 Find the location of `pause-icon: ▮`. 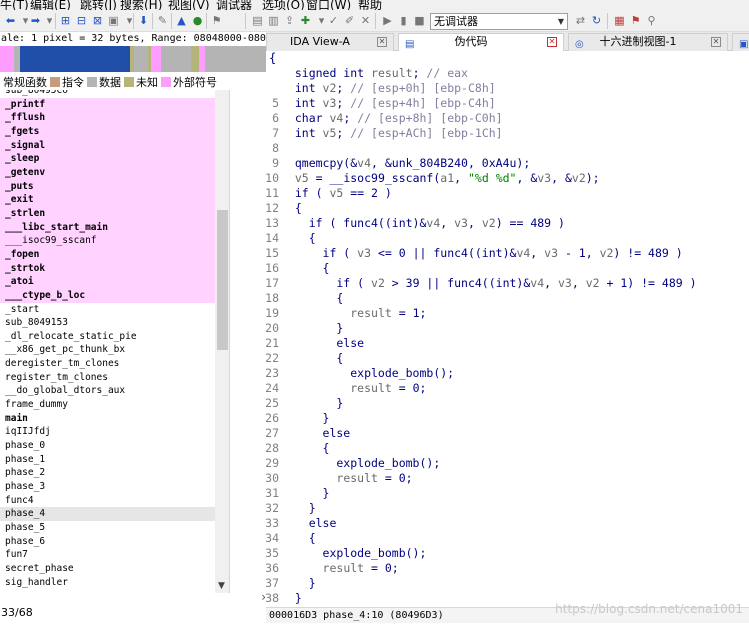

pause-icon: ▮ is located at coordinates (403, 20).